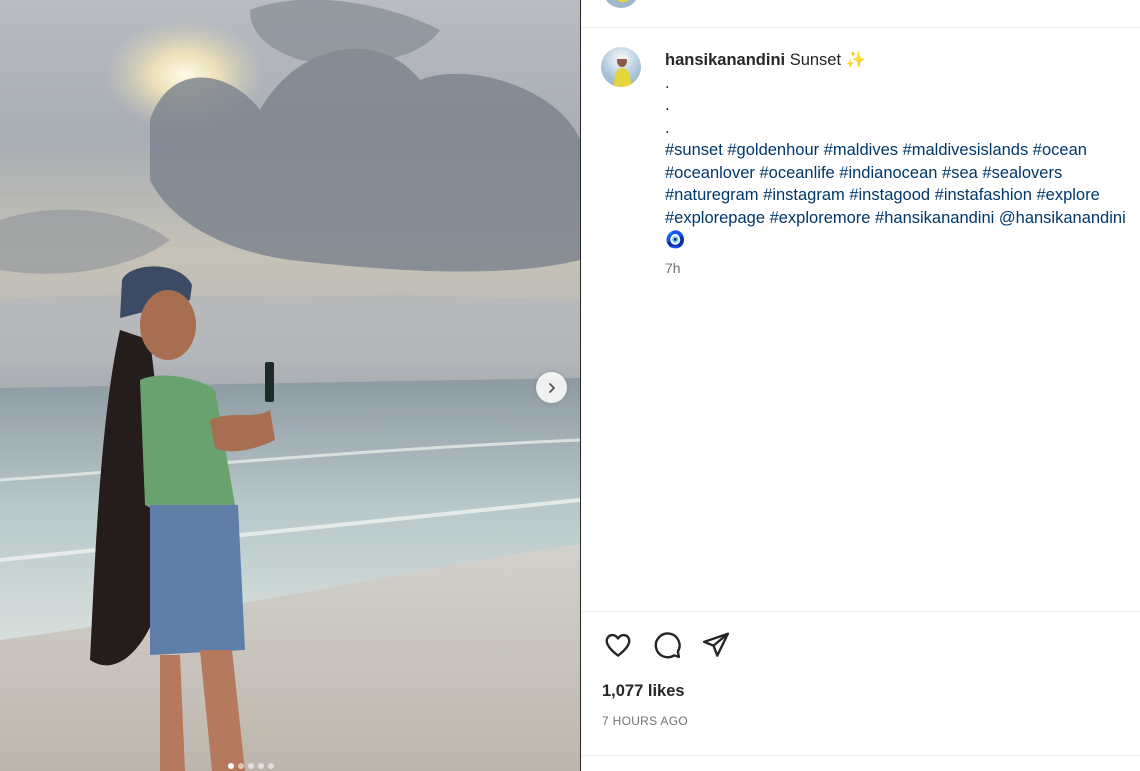  I want to click on chevron-right-icon, so click(551, 387).